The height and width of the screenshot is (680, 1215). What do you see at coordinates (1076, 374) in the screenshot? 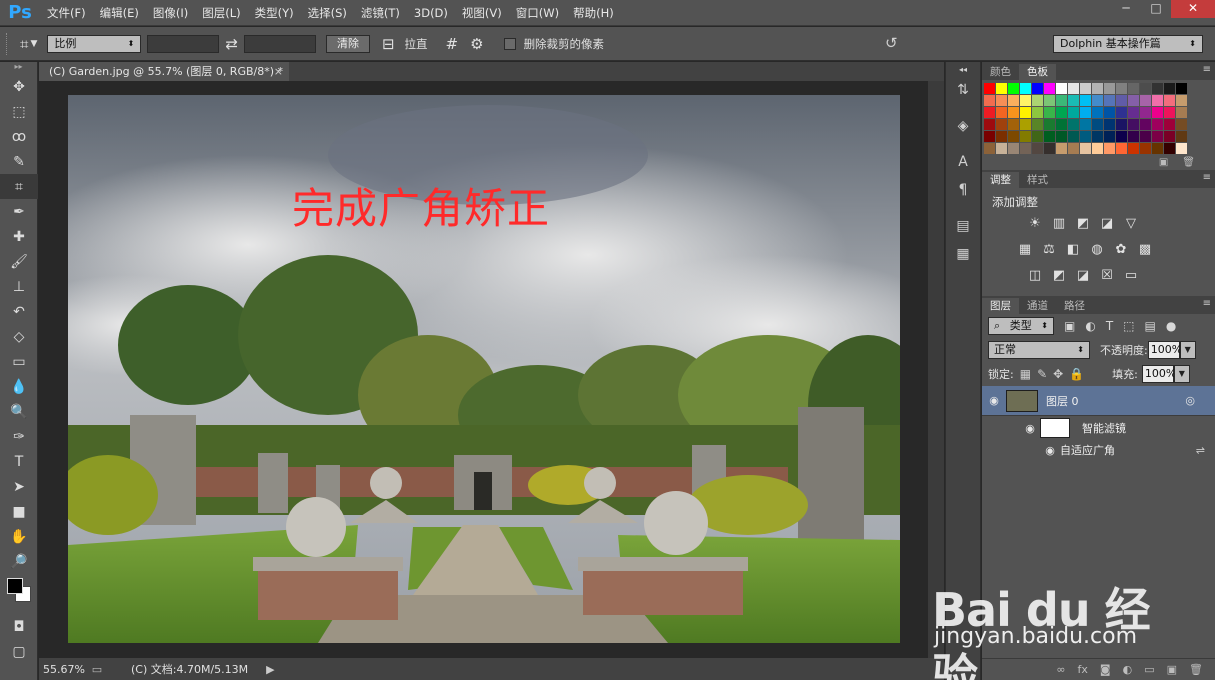
I see `lock-all-icon: 🔒` at bounding box center [1076, 374].